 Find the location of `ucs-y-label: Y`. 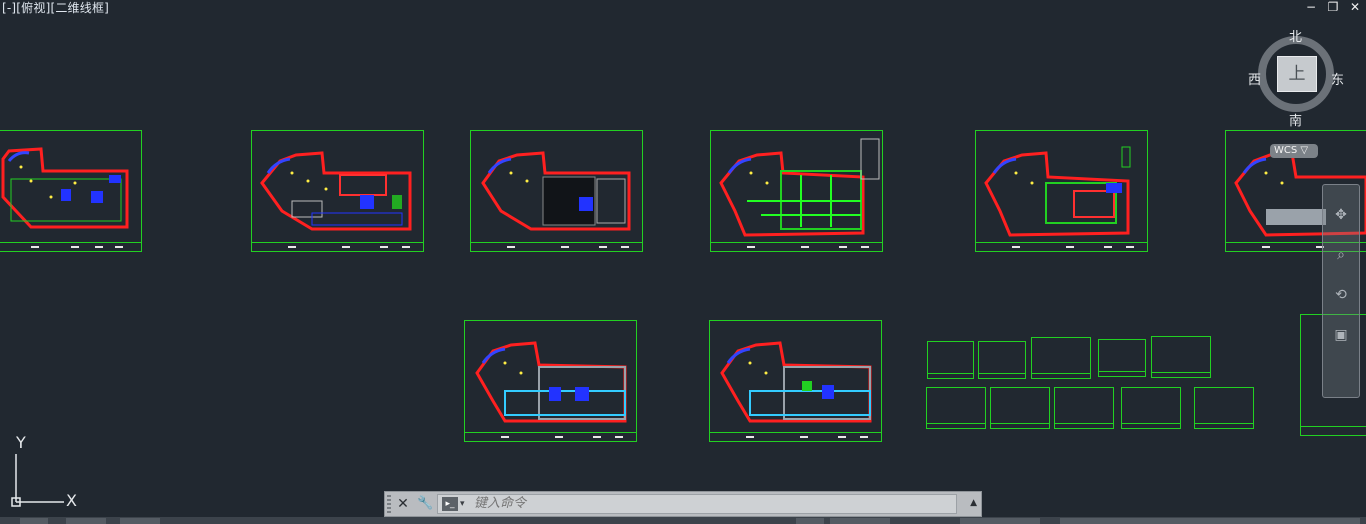

ucs-y-label: Y is located at coordinates (20, 443).